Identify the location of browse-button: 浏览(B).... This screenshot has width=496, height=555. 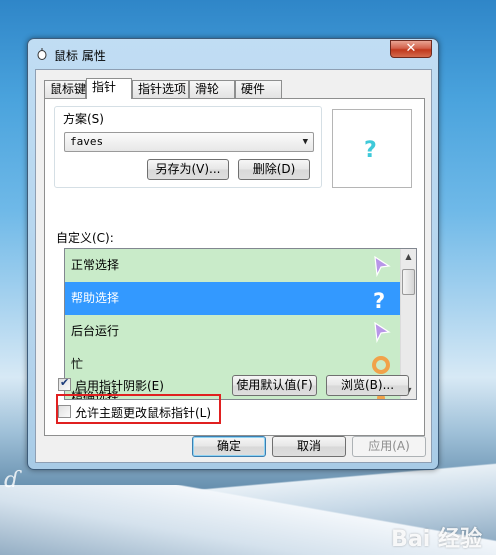
(367, 385).